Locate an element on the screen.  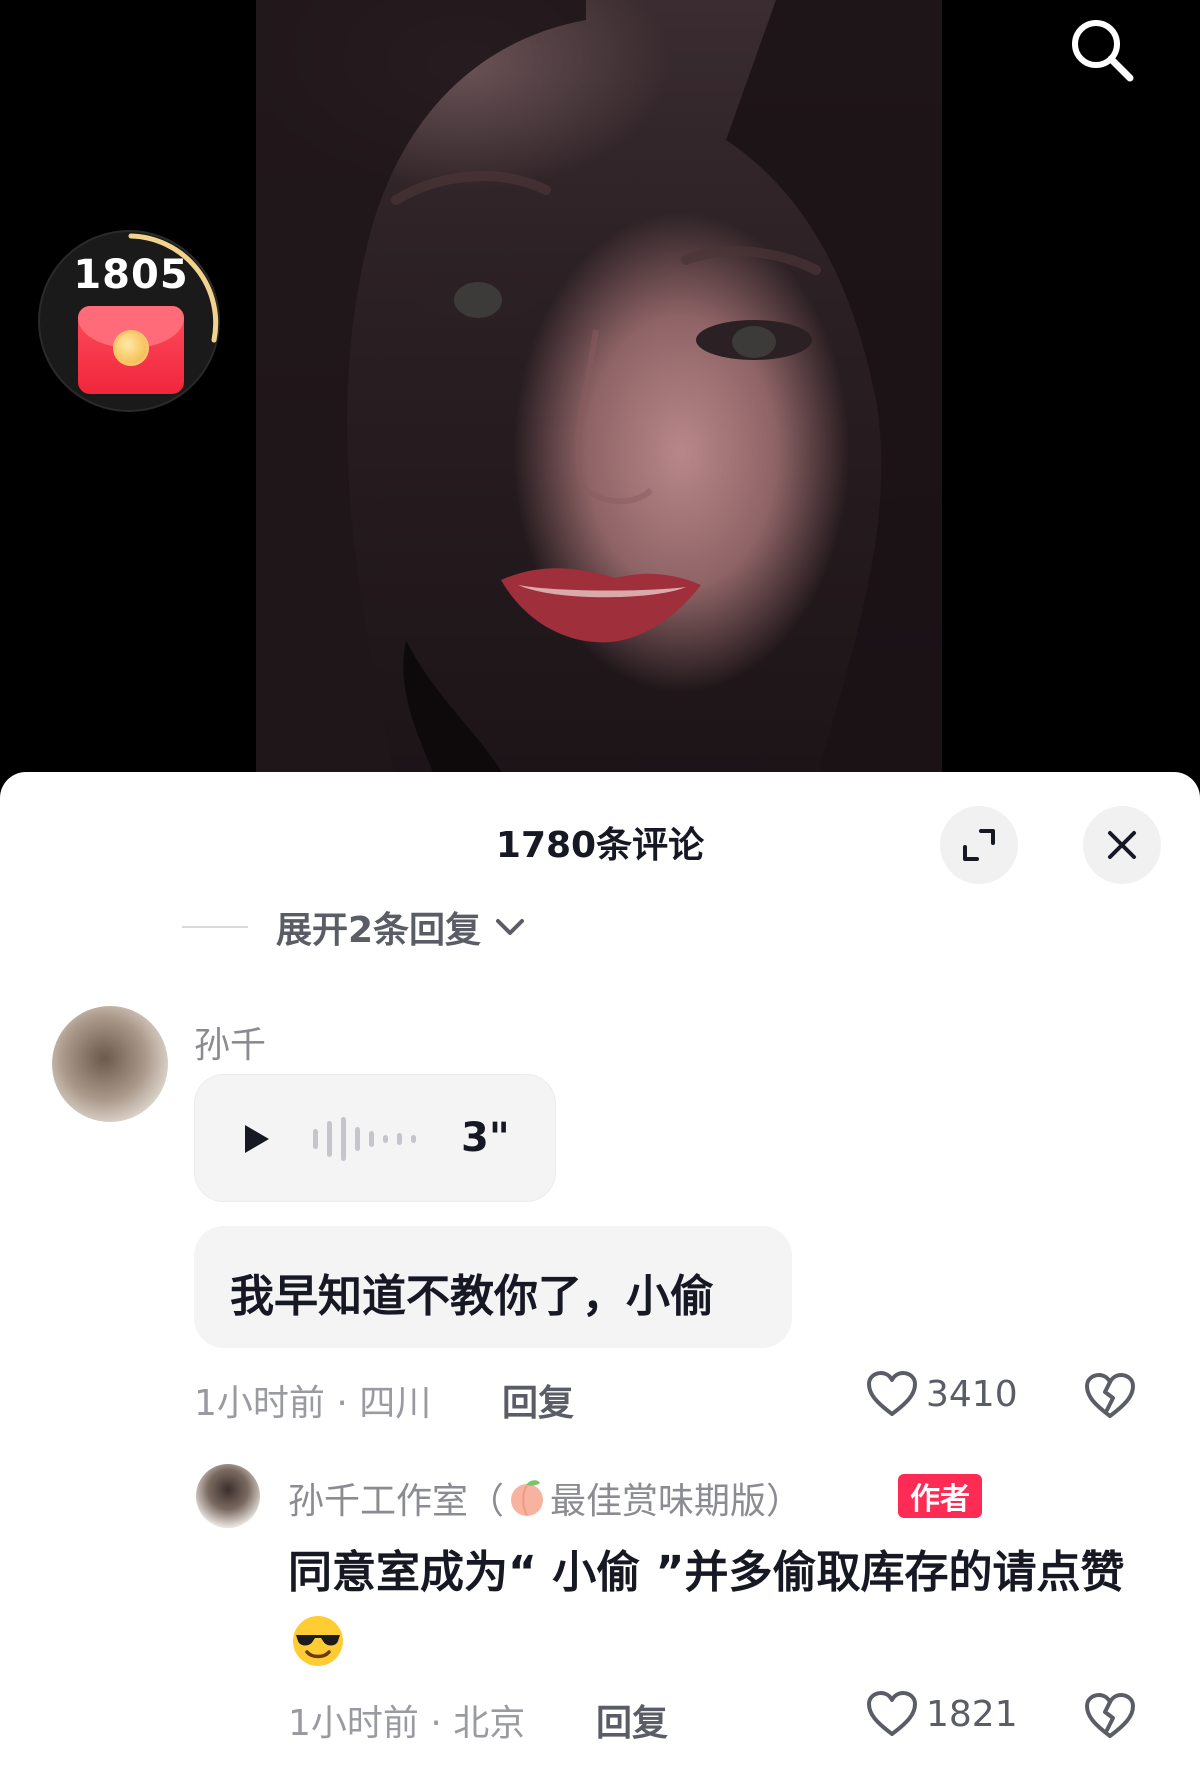
close-icon is located at coordinates (1122, 845).